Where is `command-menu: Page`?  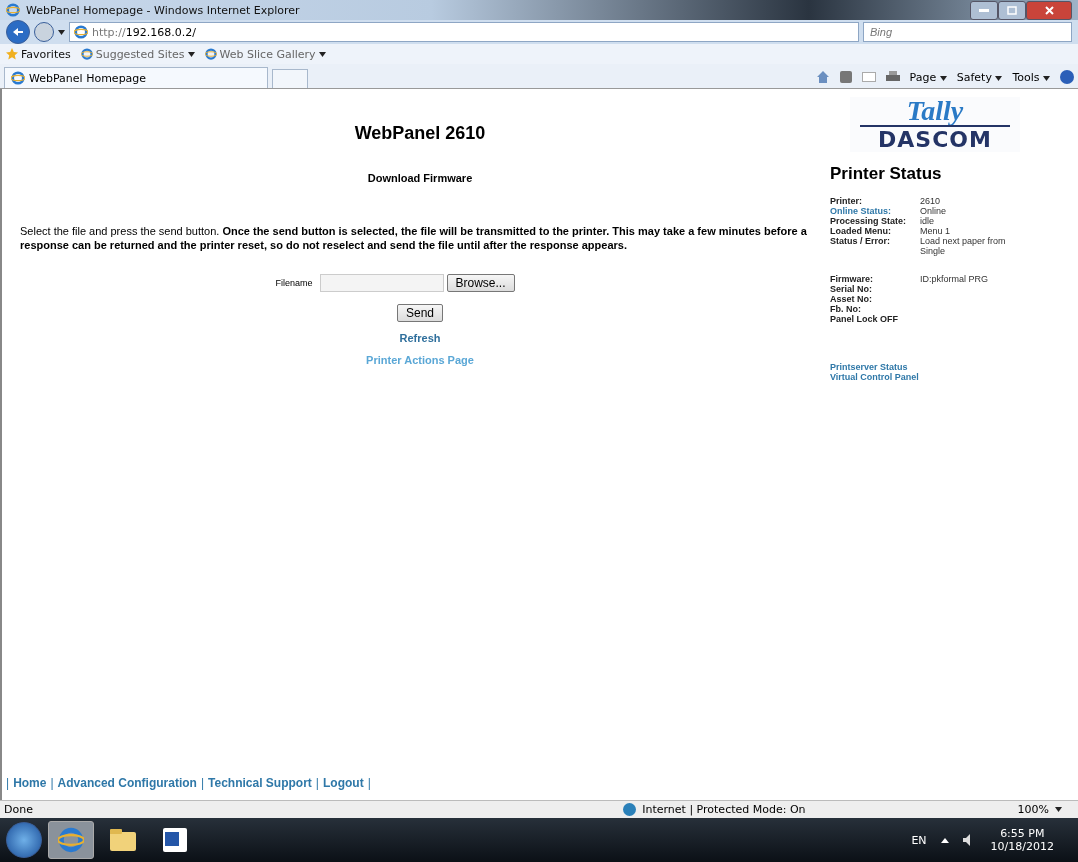
command-menu: Page is located at coordinates (928, 77).